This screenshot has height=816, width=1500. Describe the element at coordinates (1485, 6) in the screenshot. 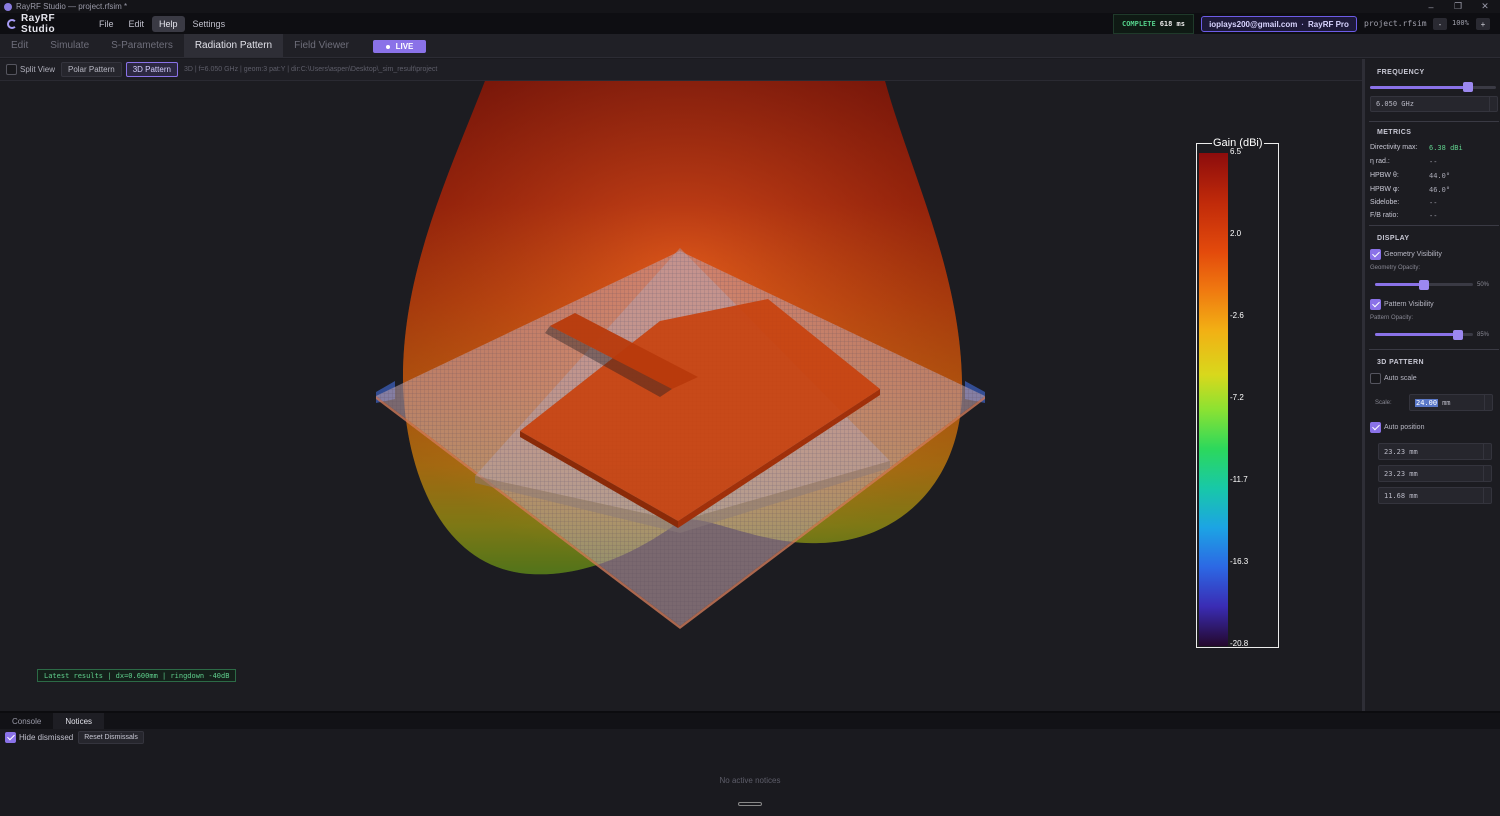

I see `close-window-button: ✕` at that location.